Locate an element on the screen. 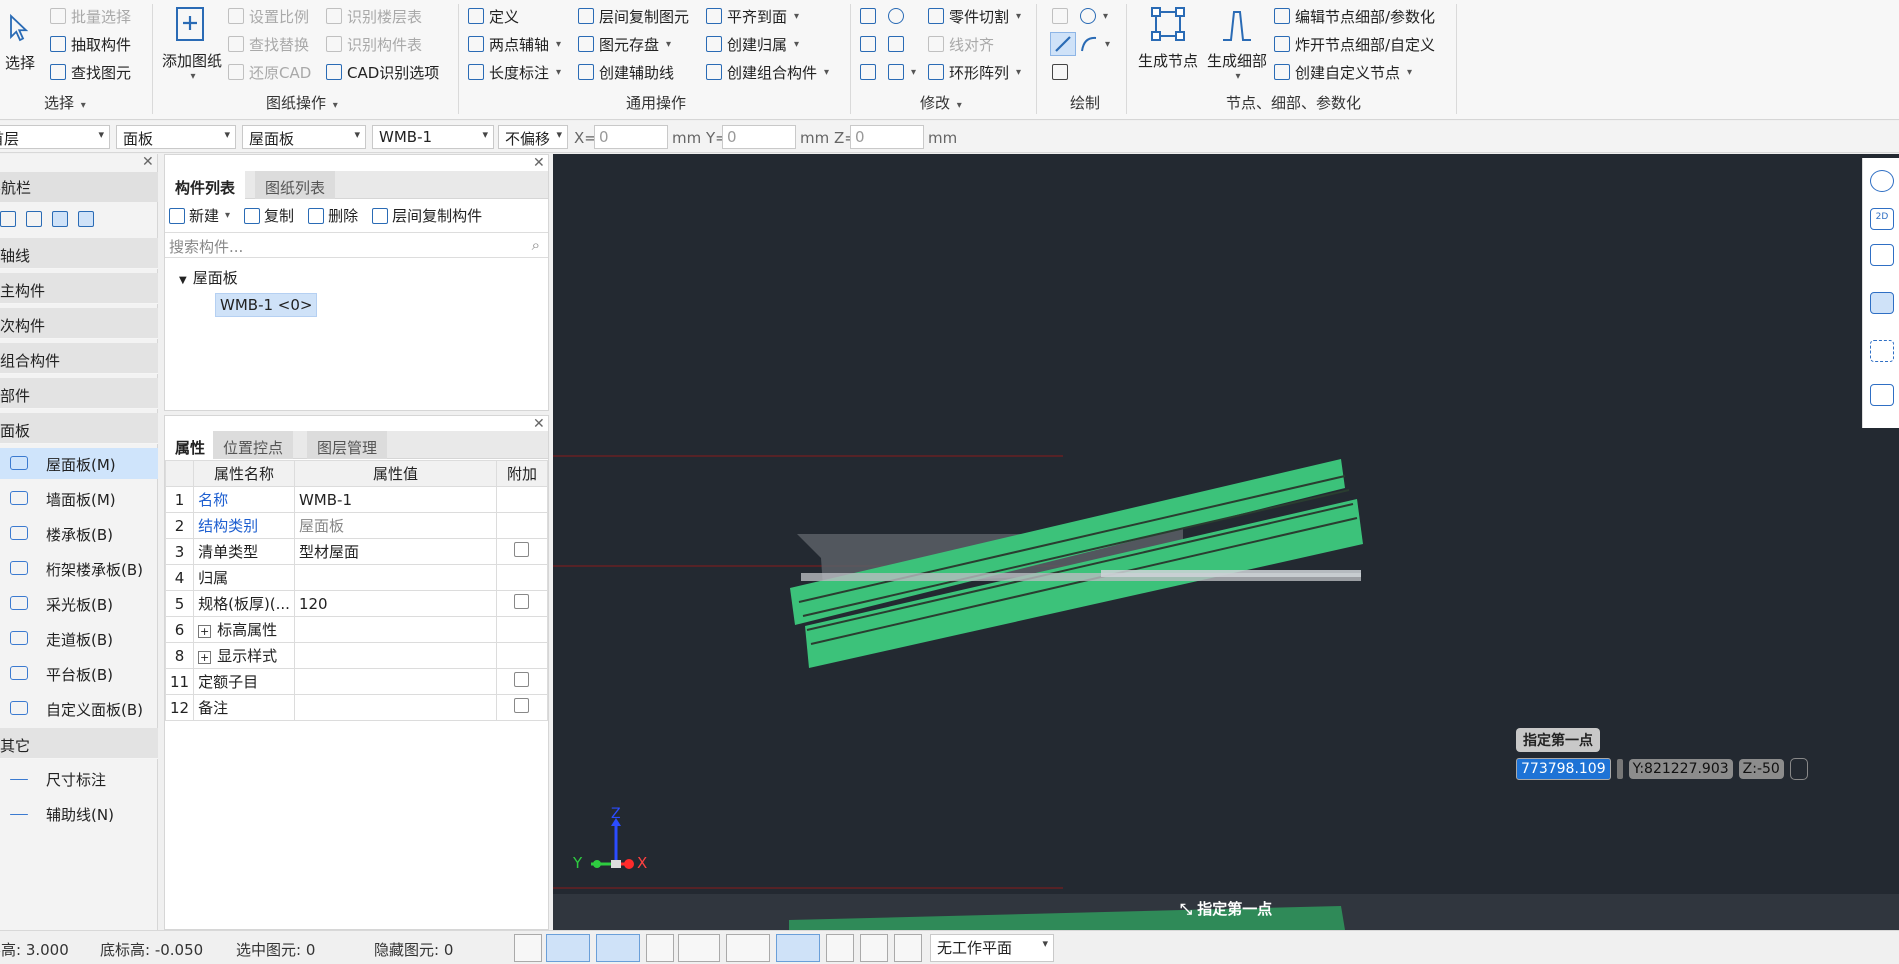  nav-item: 辅助线(N) is located at coordinates (79, 813).